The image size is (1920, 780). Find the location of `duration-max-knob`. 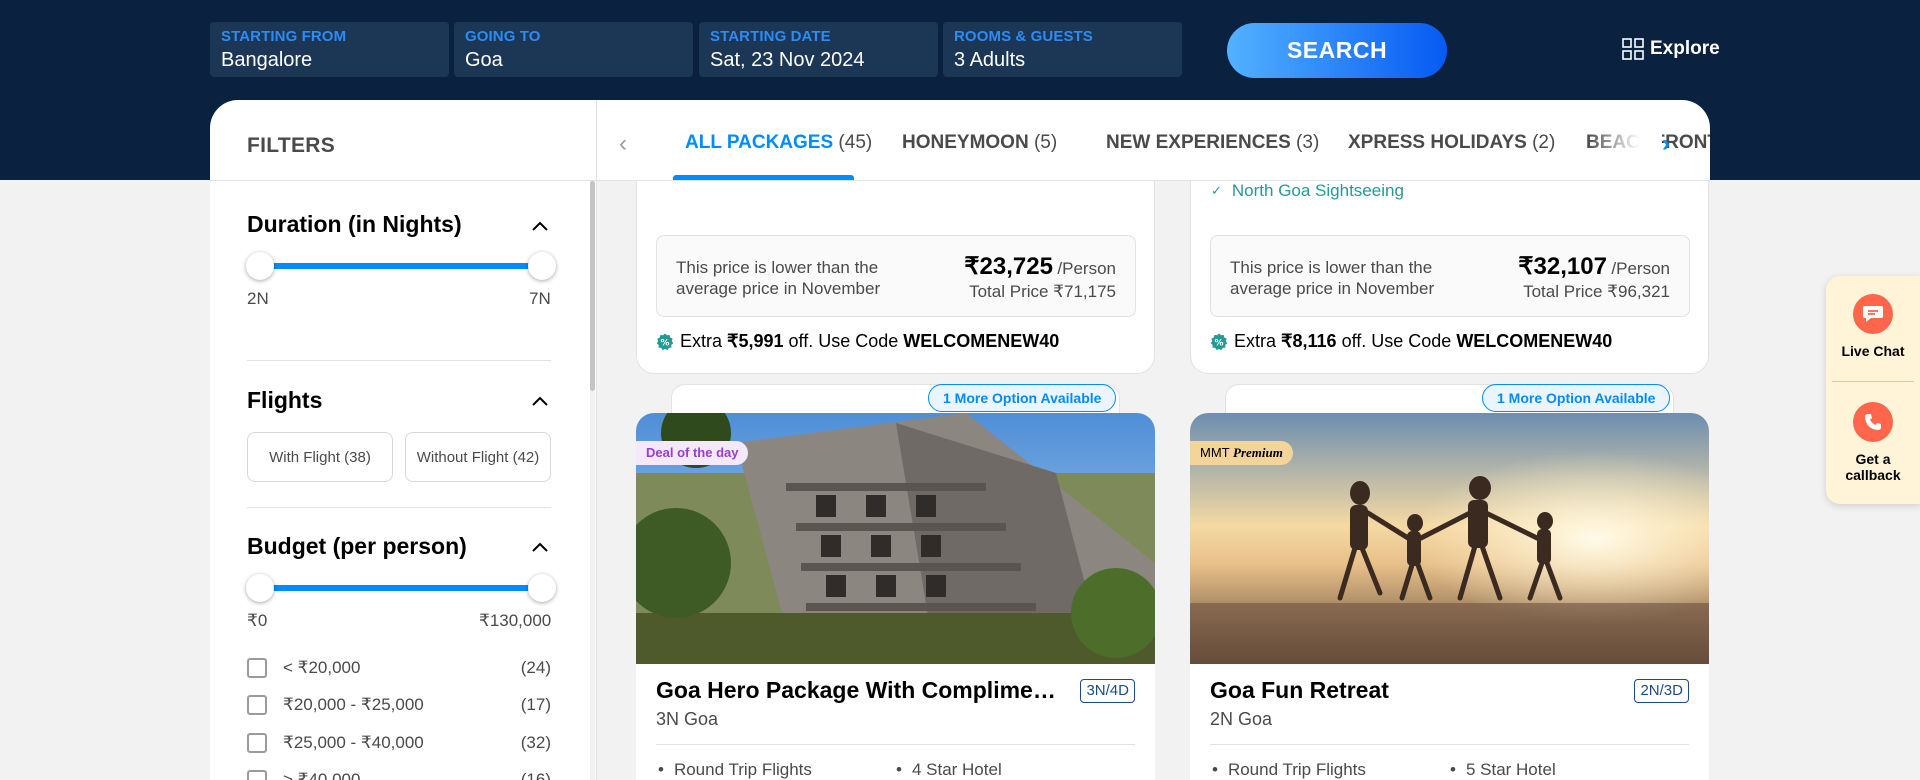

duration-max-knob is located at coordinates (542, 266).